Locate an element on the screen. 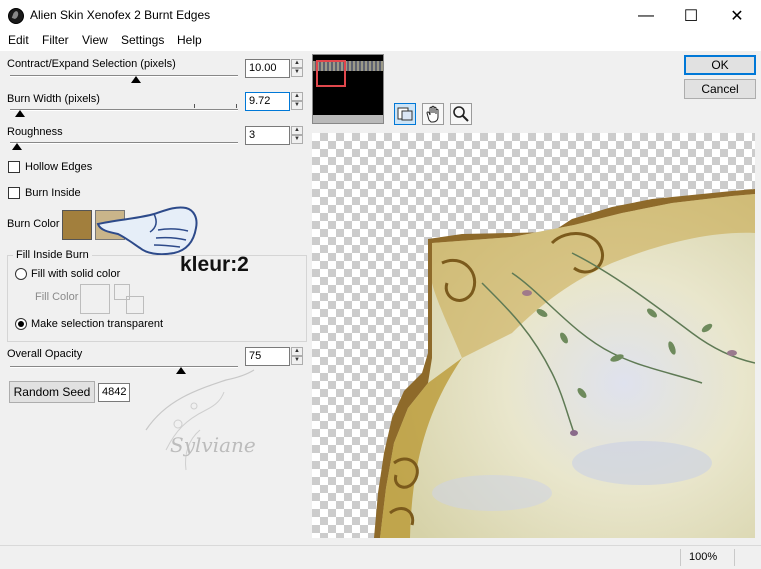 The width and height of the screenshot is (761, 569). navigator-thumbnail is located at coordinates (348, 89).